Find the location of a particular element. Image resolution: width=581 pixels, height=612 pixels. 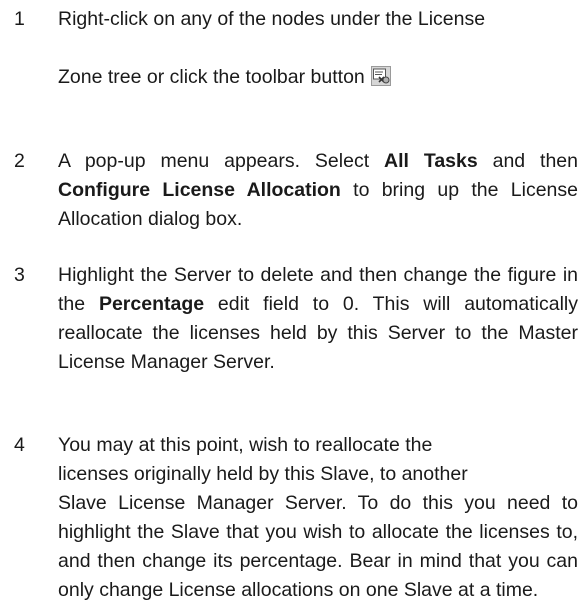

step-number: 2 is located at coordinates (19, 161).